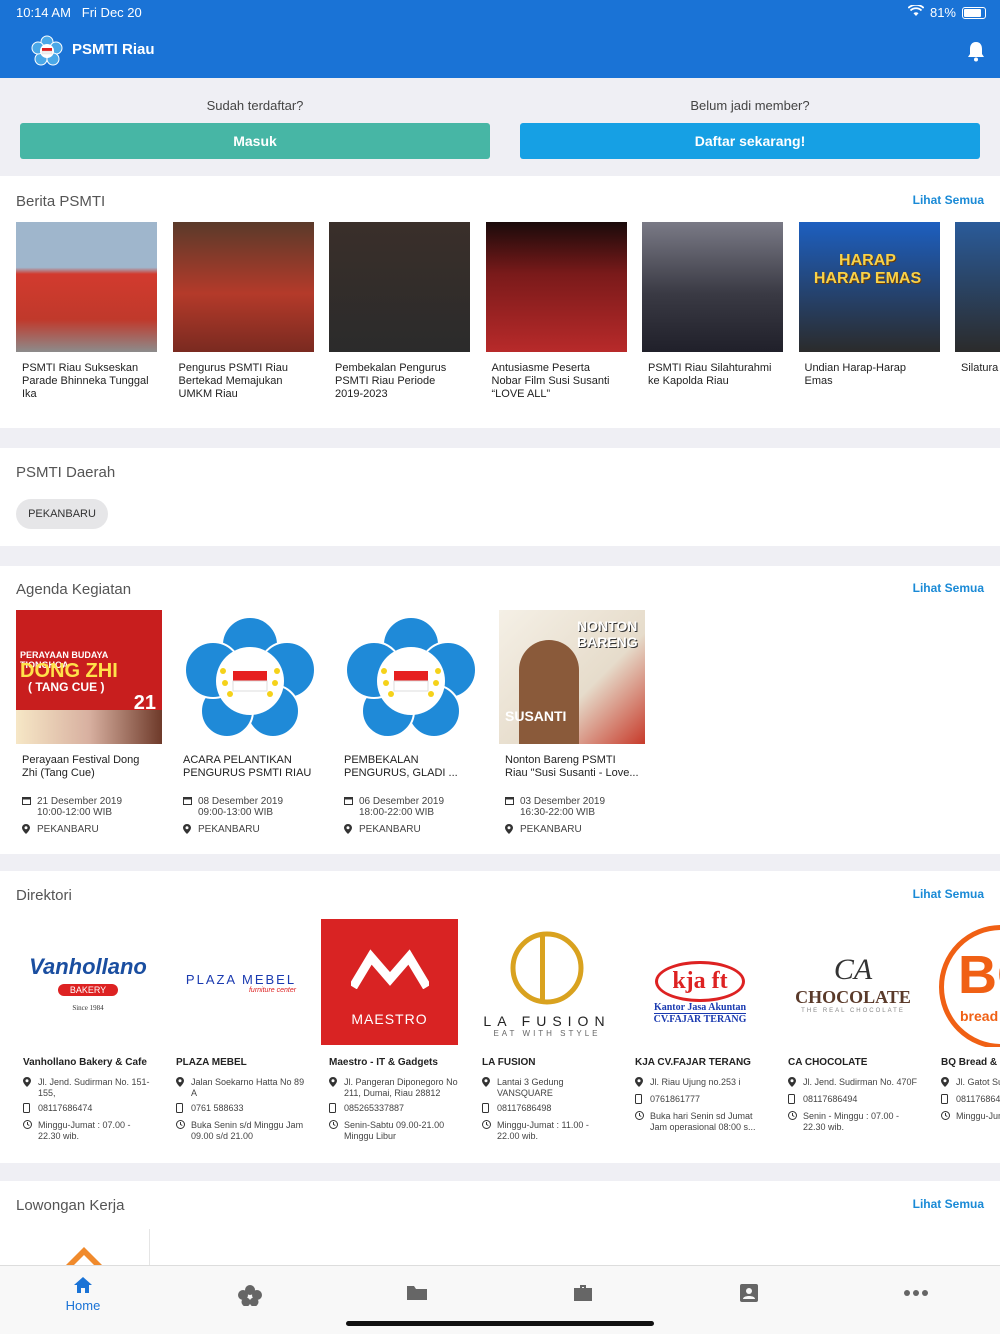 Image resolution: width=1000 pixels, height=1334 pixels. What do you see at coordinates (66, 687) in the screenshot?
I see `poster-subtitle: ( TANG CUE )` at bounding box center [66, 687].